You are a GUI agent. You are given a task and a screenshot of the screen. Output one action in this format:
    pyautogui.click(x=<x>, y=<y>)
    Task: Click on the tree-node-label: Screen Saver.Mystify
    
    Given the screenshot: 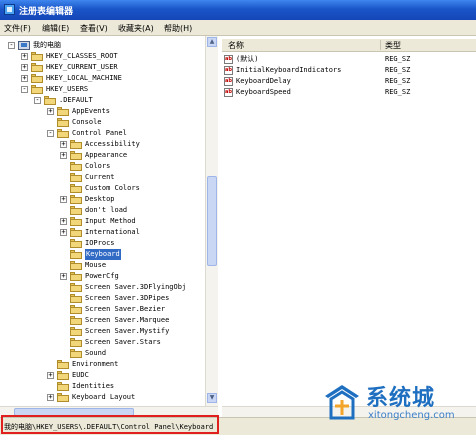 What is the action you would take?
    pyautogui.click(x=127, y=331)
    